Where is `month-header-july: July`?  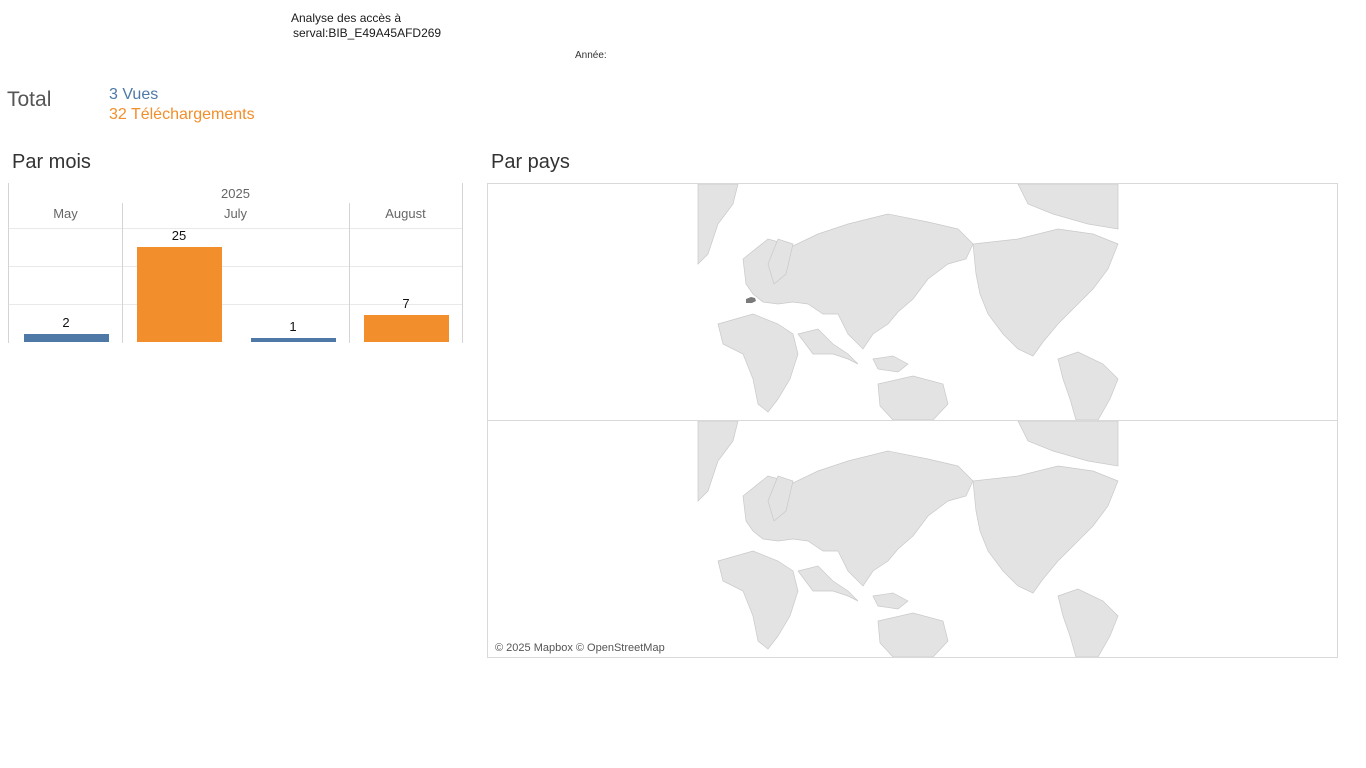 month-header-july: July is located at coordinates (235, 213).